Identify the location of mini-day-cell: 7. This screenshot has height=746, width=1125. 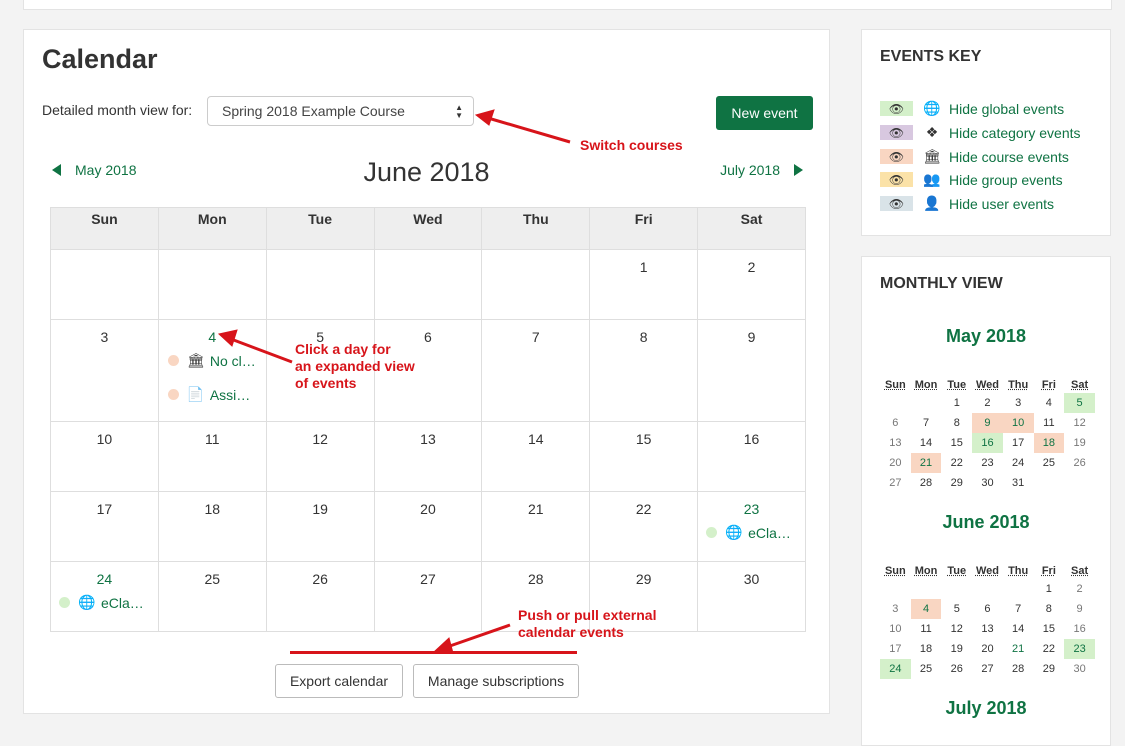
(1018, 609).